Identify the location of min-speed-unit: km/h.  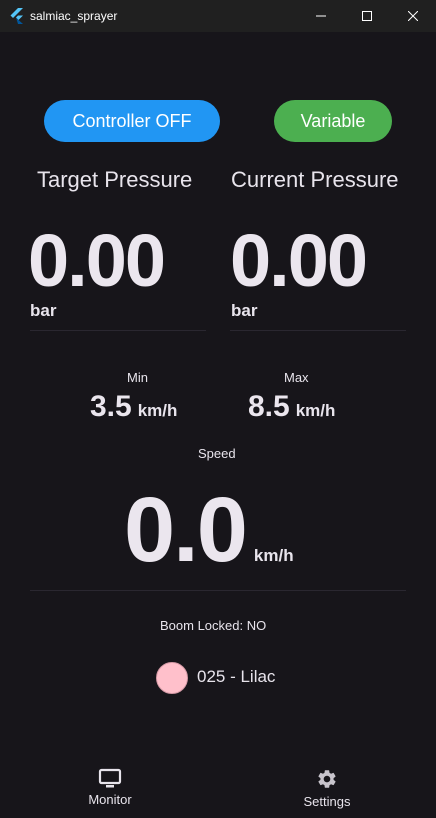
(157, 410).